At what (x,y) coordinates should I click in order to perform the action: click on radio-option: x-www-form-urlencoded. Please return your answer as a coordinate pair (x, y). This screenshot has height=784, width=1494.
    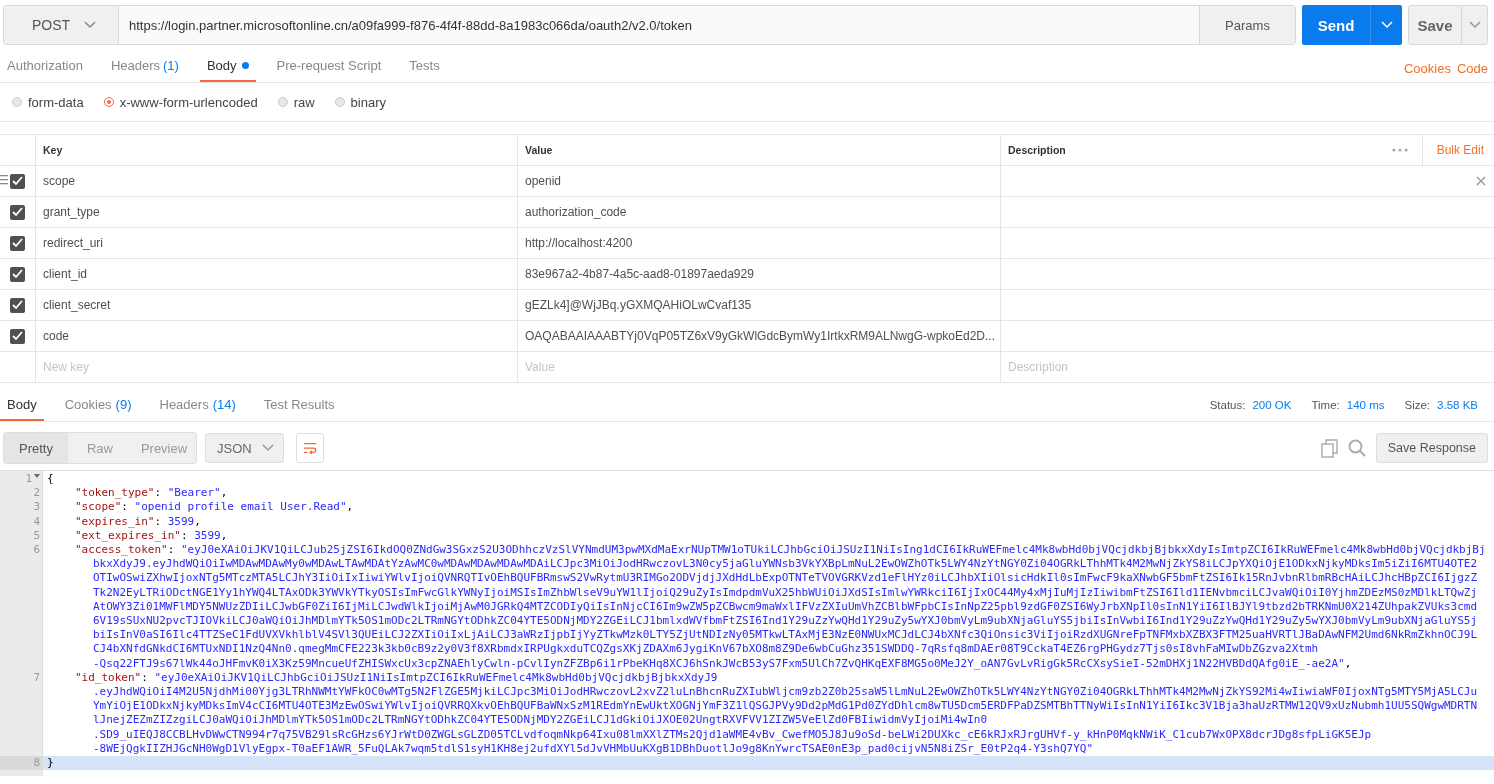
    Looking at the image, I should click on (180, 102).